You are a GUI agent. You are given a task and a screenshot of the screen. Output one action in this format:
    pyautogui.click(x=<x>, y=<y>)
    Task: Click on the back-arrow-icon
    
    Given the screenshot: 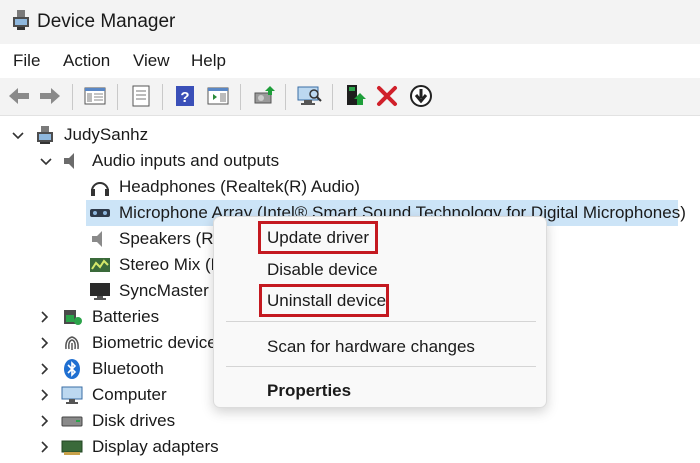 What is the action you would take?
    pyautogui.click(x=19, y=96)
    